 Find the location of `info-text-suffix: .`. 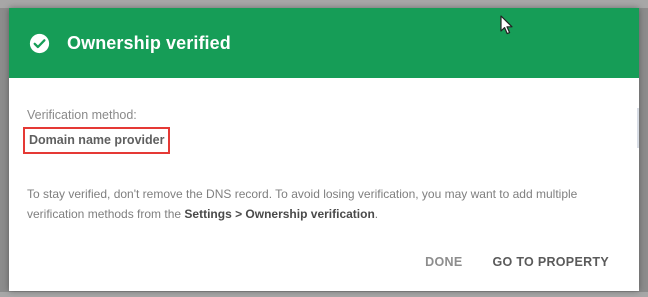

info-text-suffix: . is located at coordinates (376, 214).